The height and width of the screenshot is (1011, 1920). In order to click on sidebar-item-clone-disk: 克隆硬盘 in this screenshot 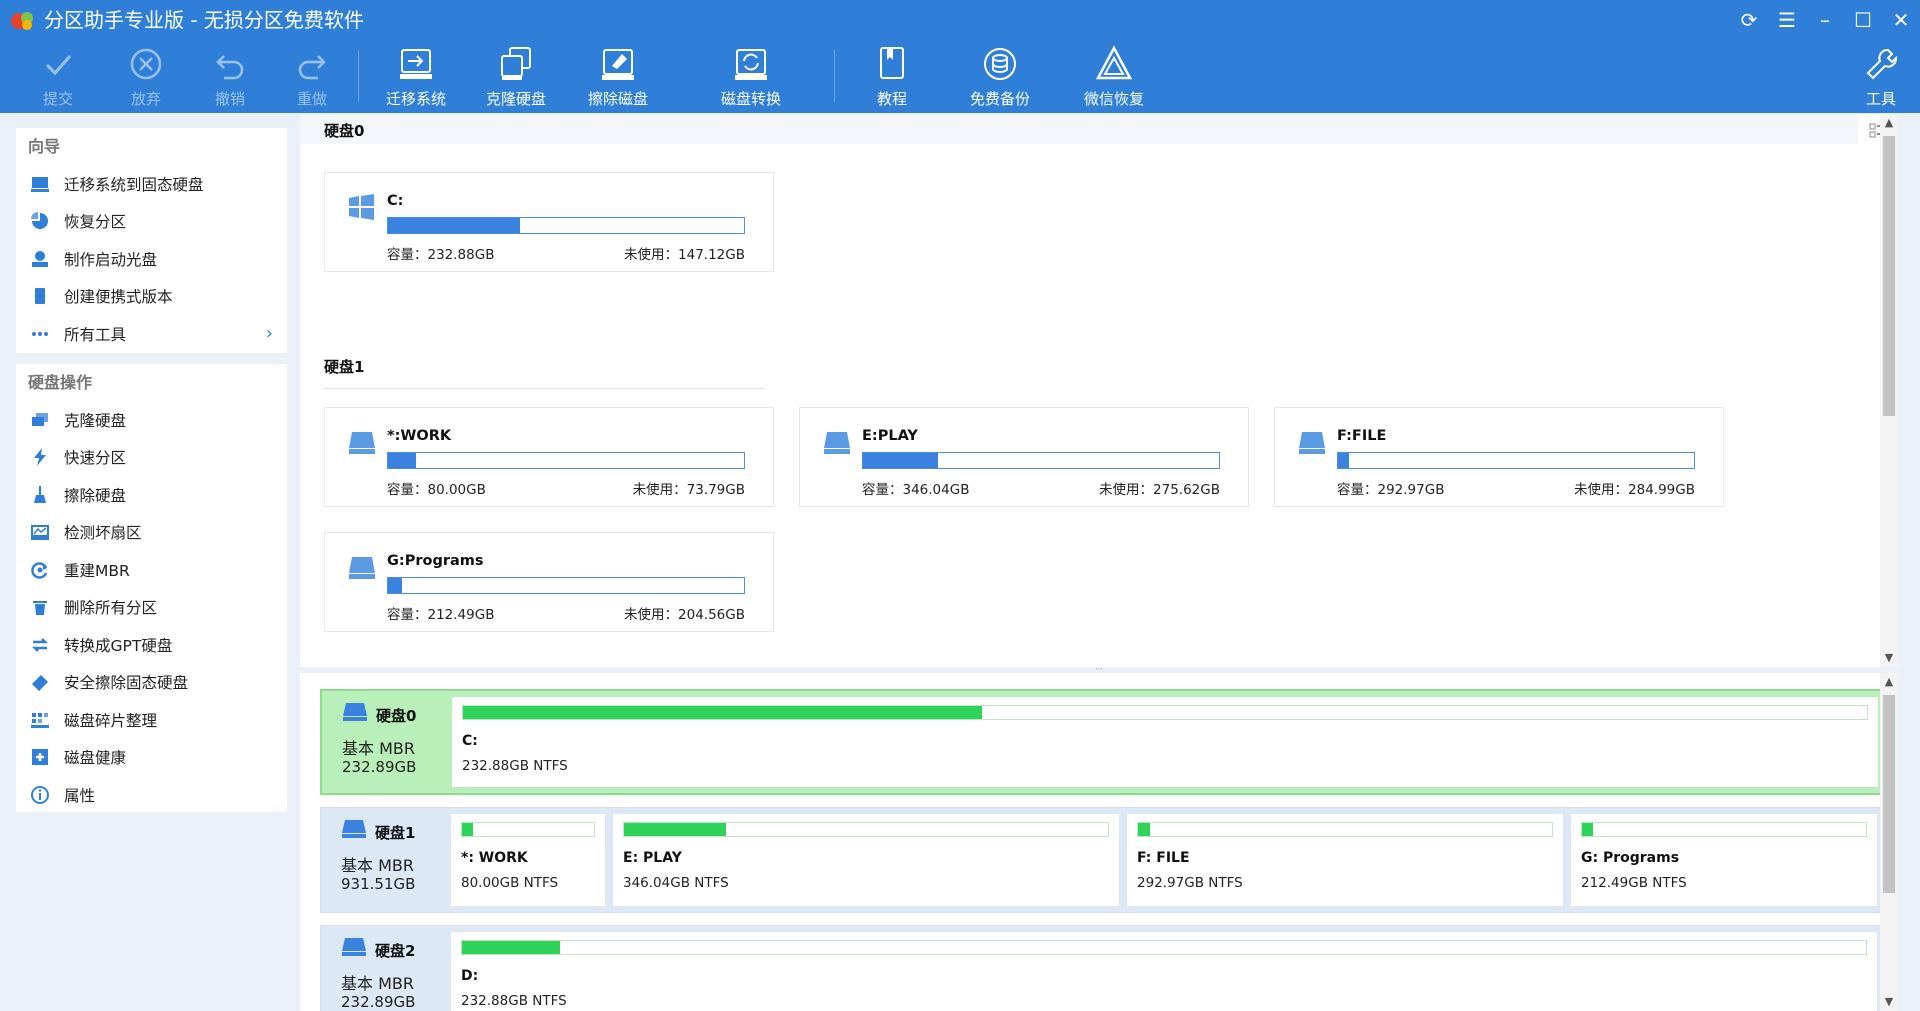, I will do `click(151, 420)`.